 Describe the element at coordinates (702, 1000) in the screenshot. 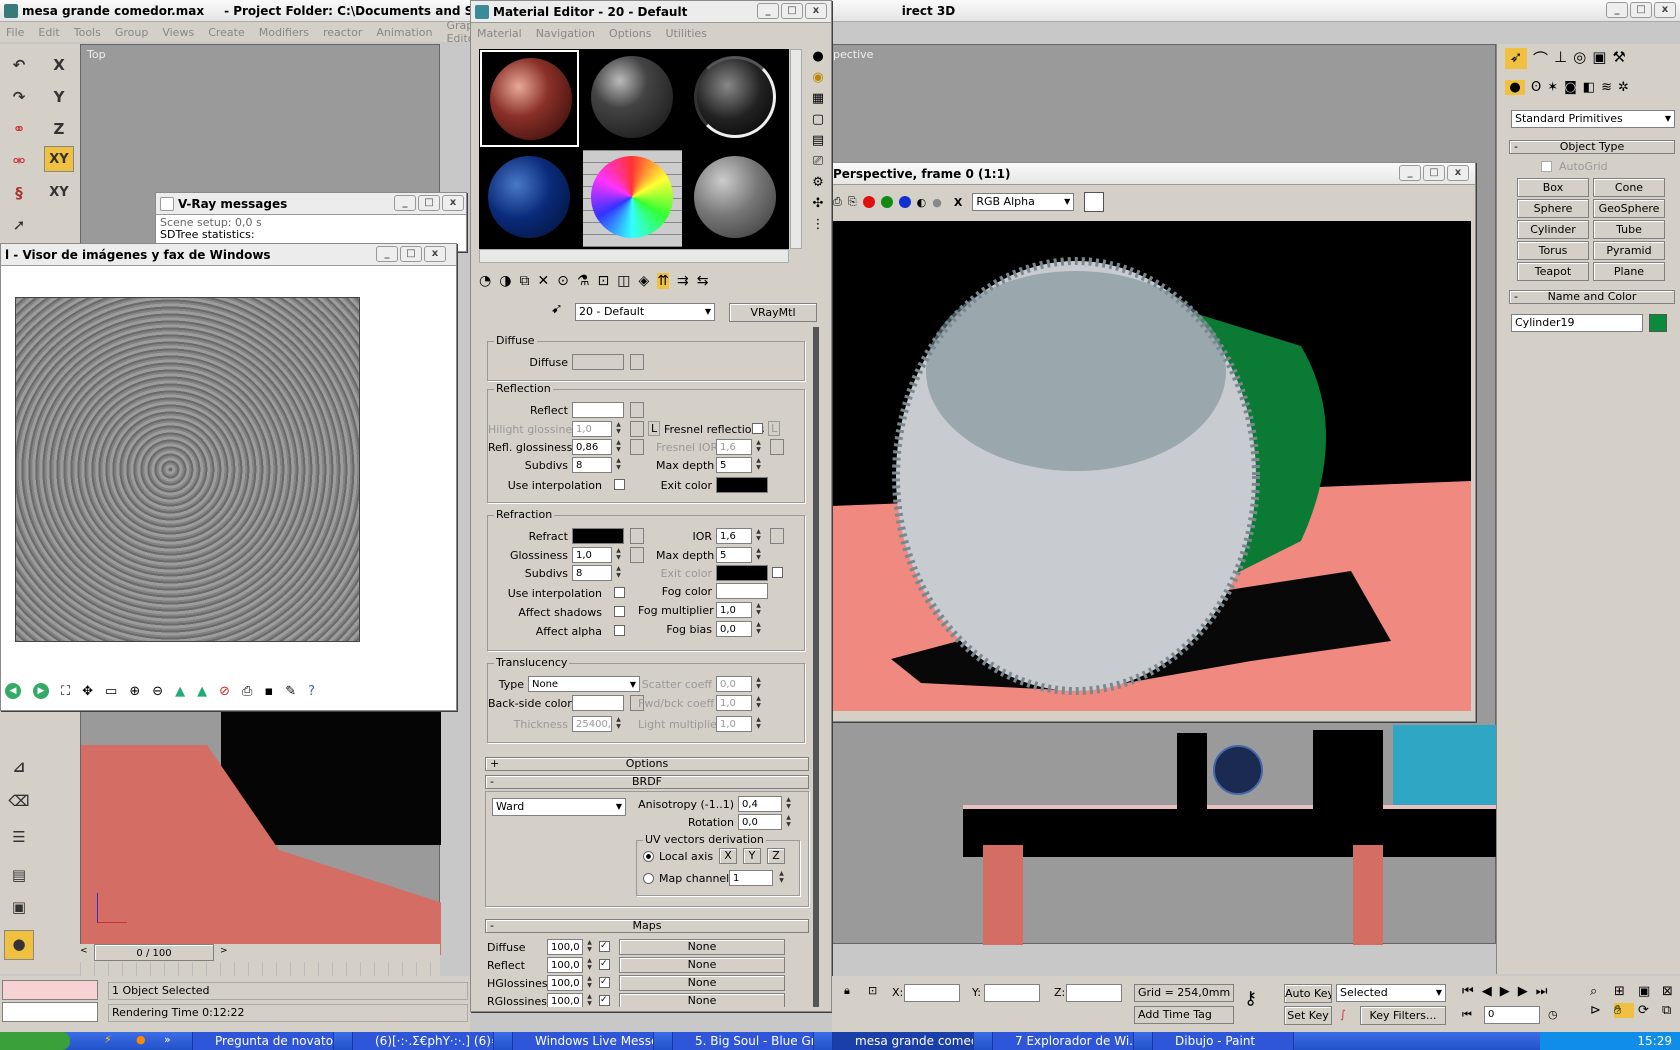

I see `map-row-button: None` at that location.